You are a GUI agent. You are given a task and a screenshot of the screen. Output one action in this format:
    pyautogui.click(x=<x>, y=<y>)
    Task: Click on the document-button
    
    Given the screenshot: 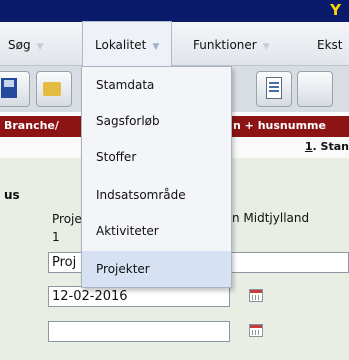 What is the action you would take?
    pyautogui.click(x=274, y=89)
    